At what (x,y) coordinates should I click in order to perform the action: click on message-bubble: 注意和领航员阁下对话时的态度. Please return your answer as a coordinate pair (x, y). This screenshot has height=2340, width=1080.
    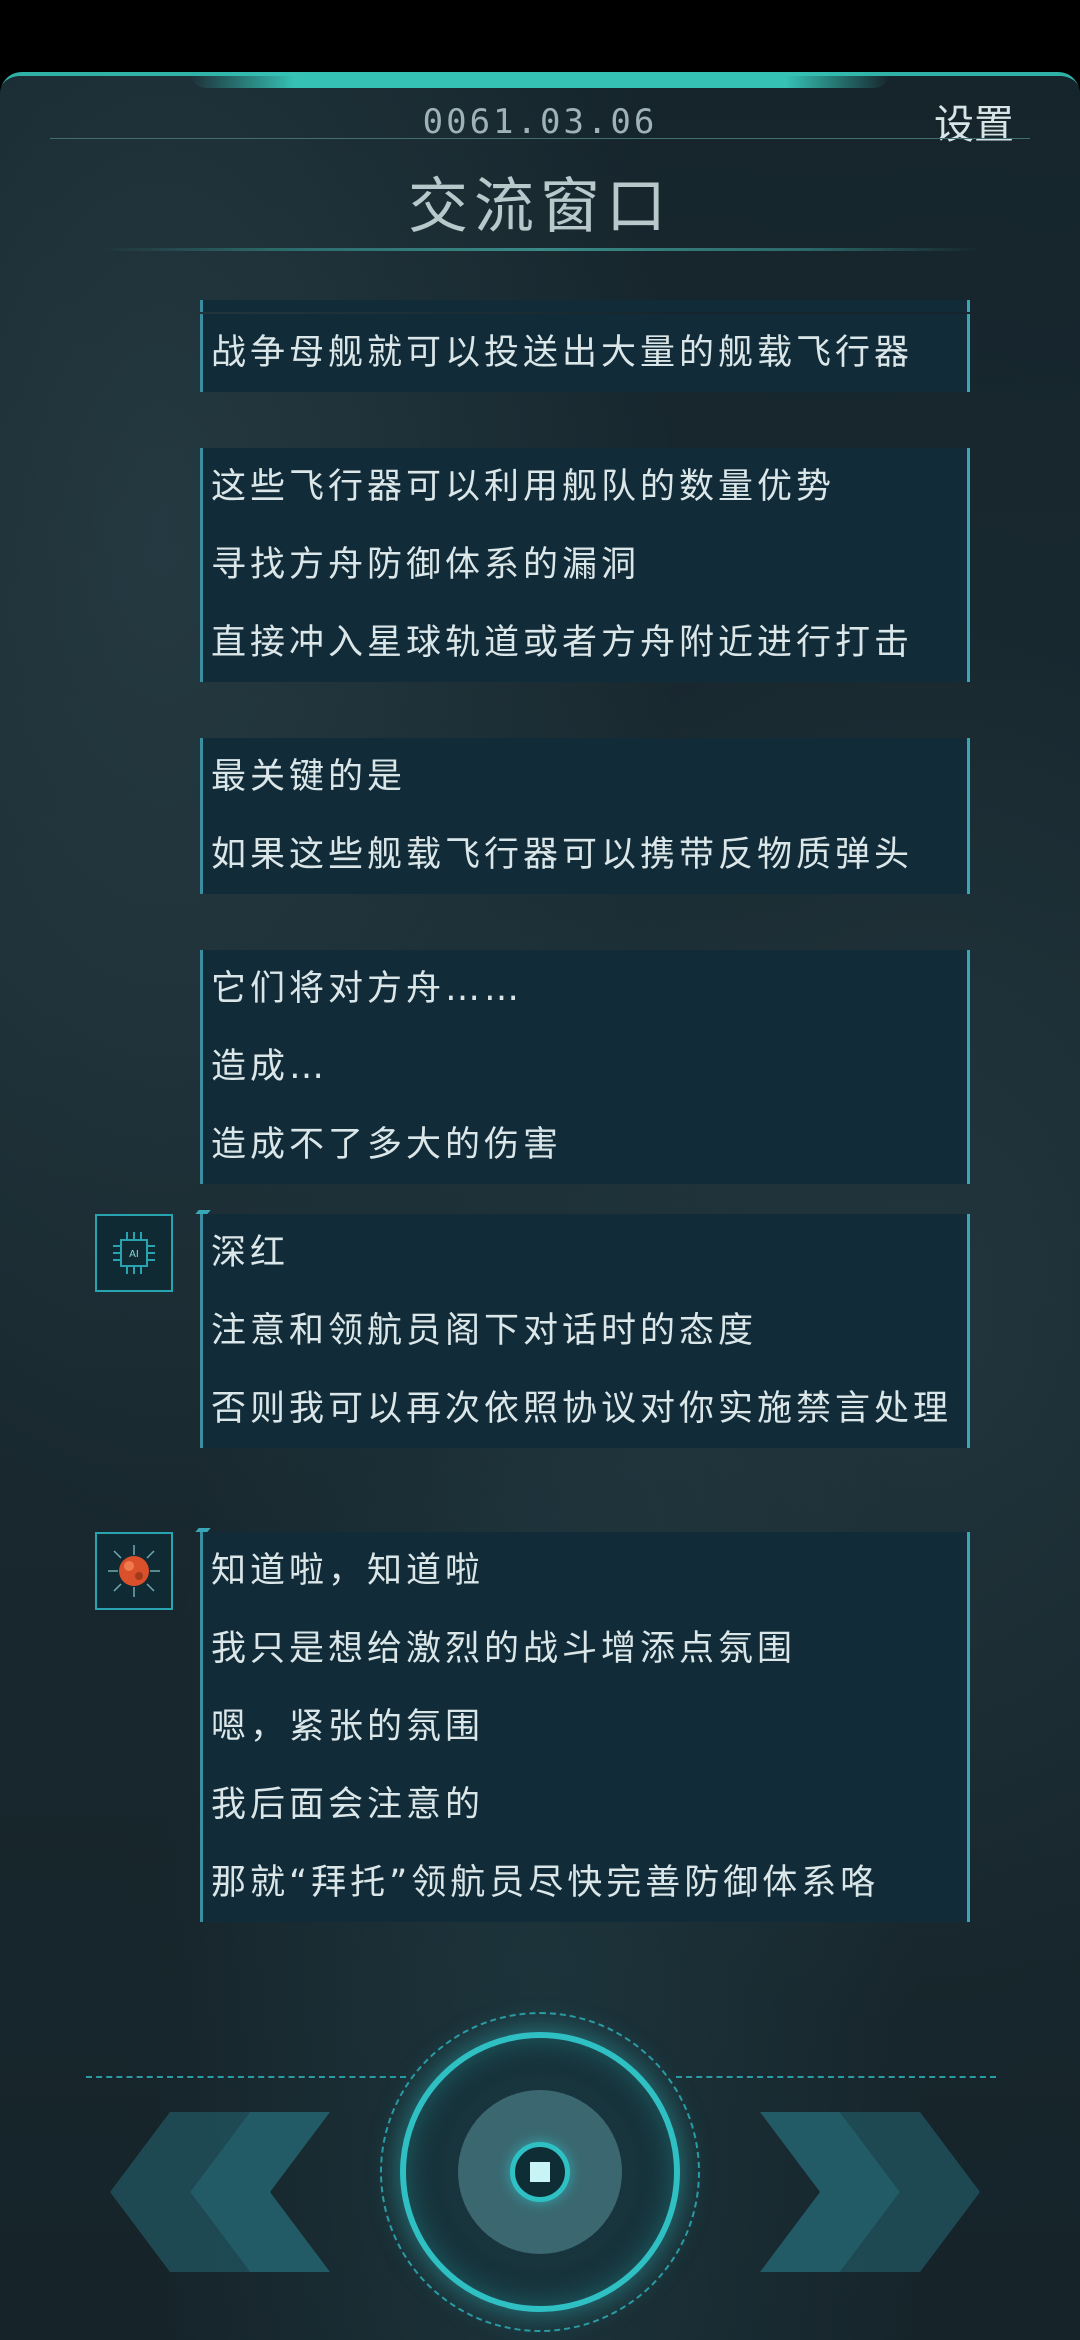
    Looking at the image, I should click on (585, 1331).